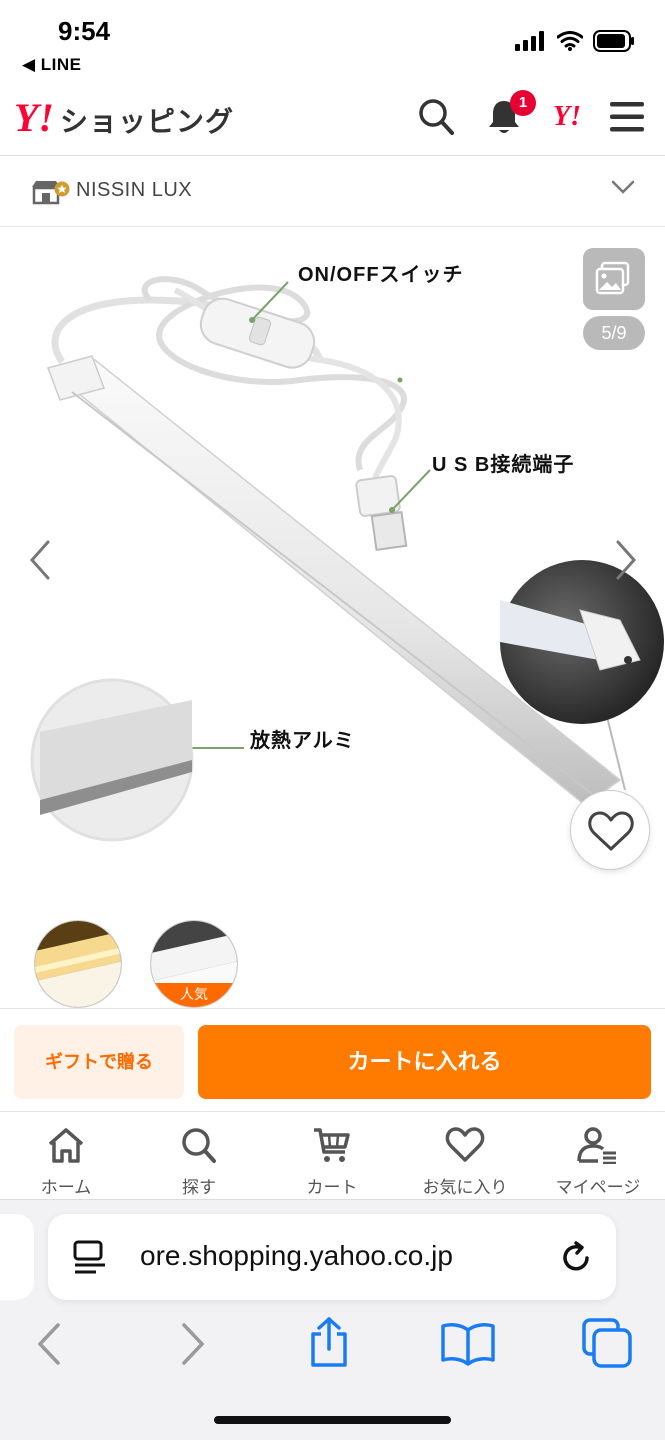 Image resolution: width=665 pixels, height=1440 pixels. I want to click on status-bar: 9:54 ◀ LINE, so click(332, 40).